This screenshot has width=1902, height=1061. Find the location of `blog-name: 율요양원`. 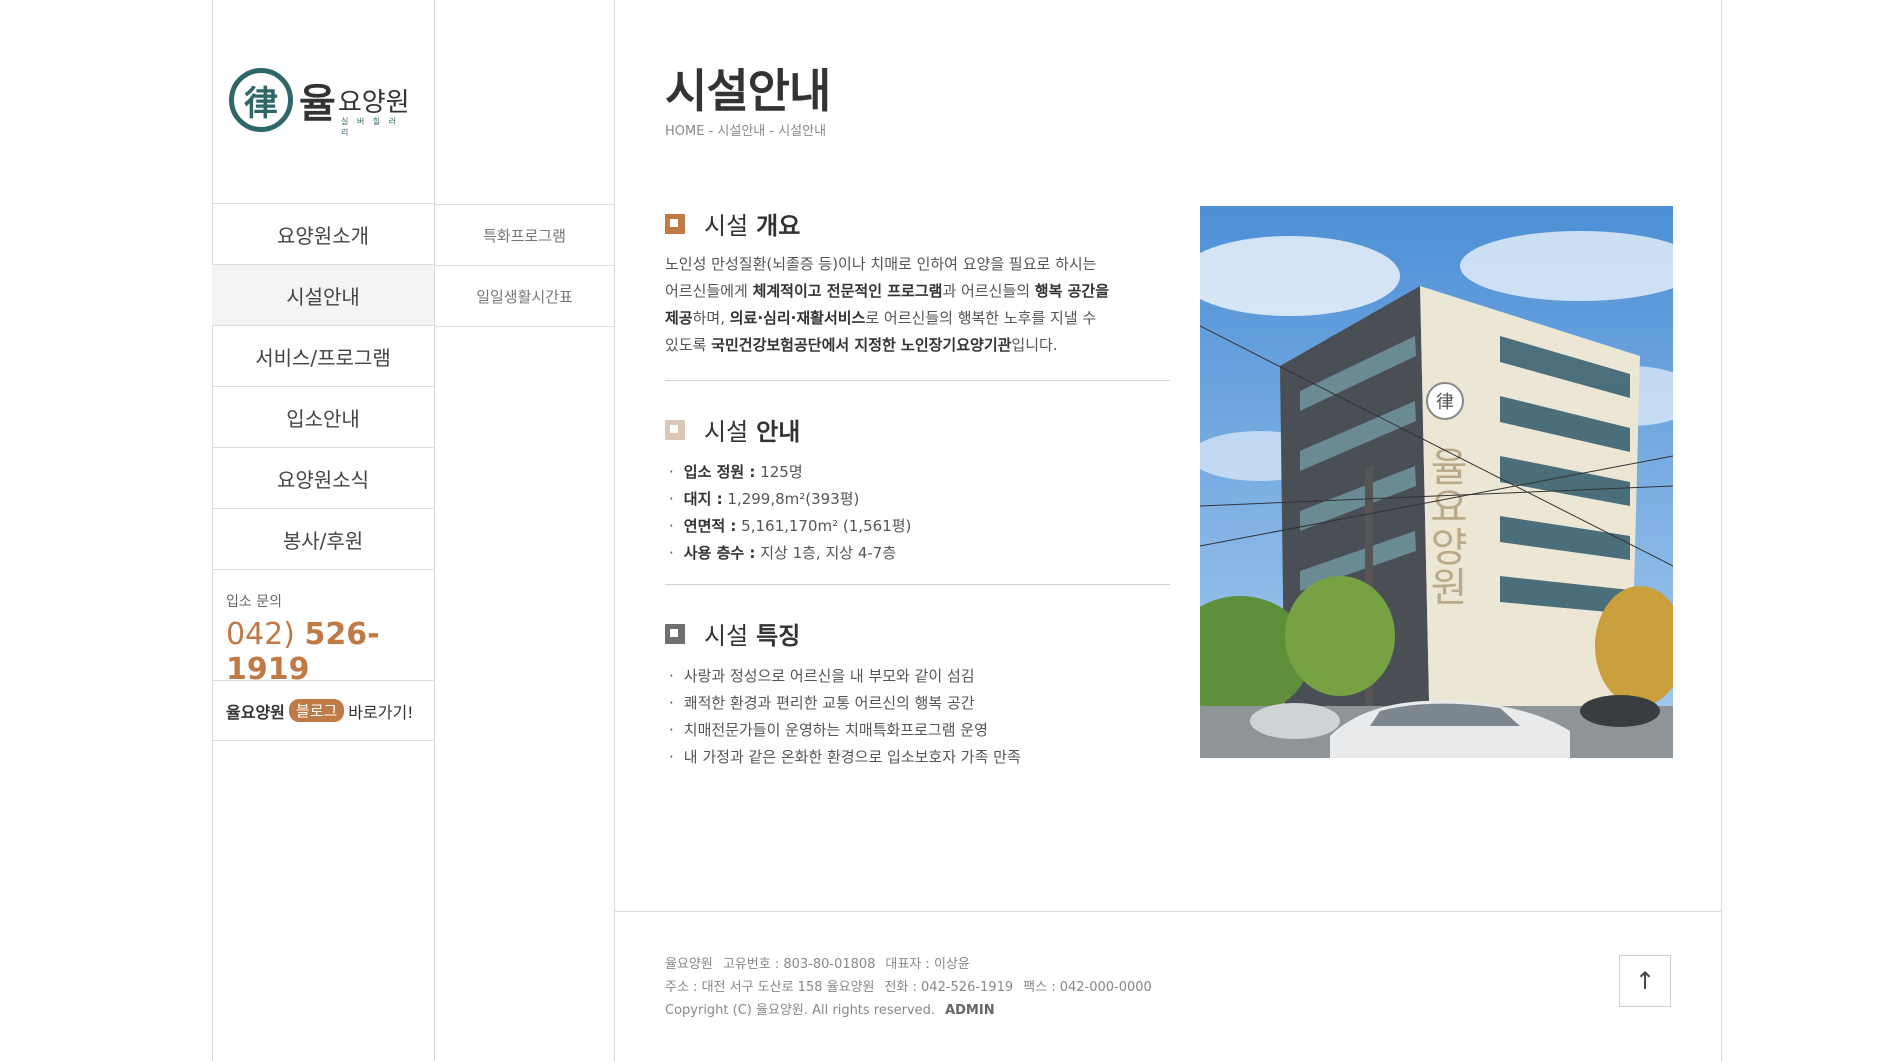

blog-name: 율요양원 is located at coordinates (255, 712).